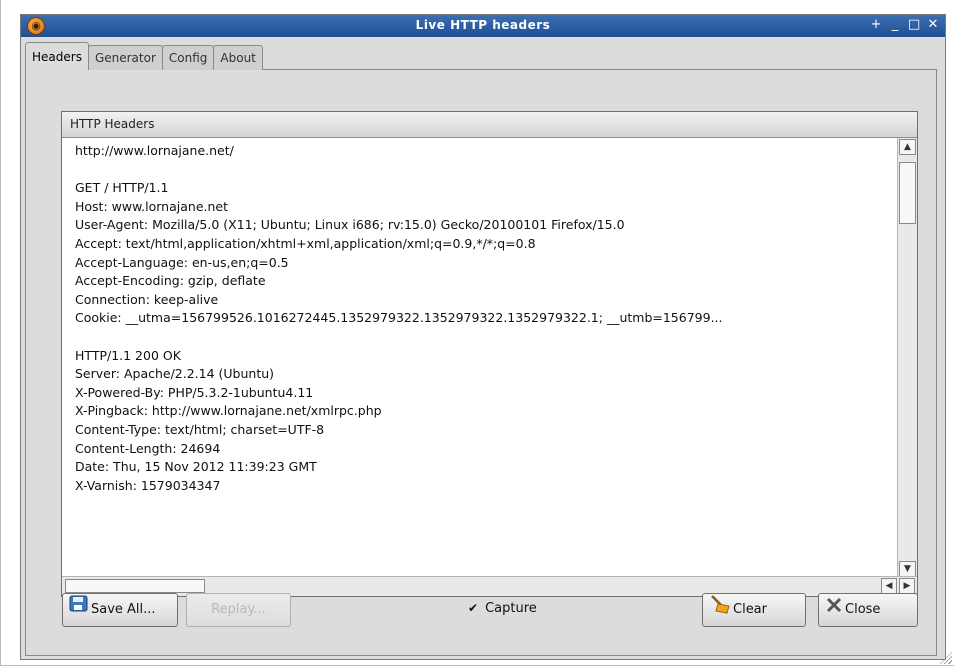 This screenshot has height=667, width=955. I want to click on vertical-scrollbar: ▲ ▼, so click(907, 358).